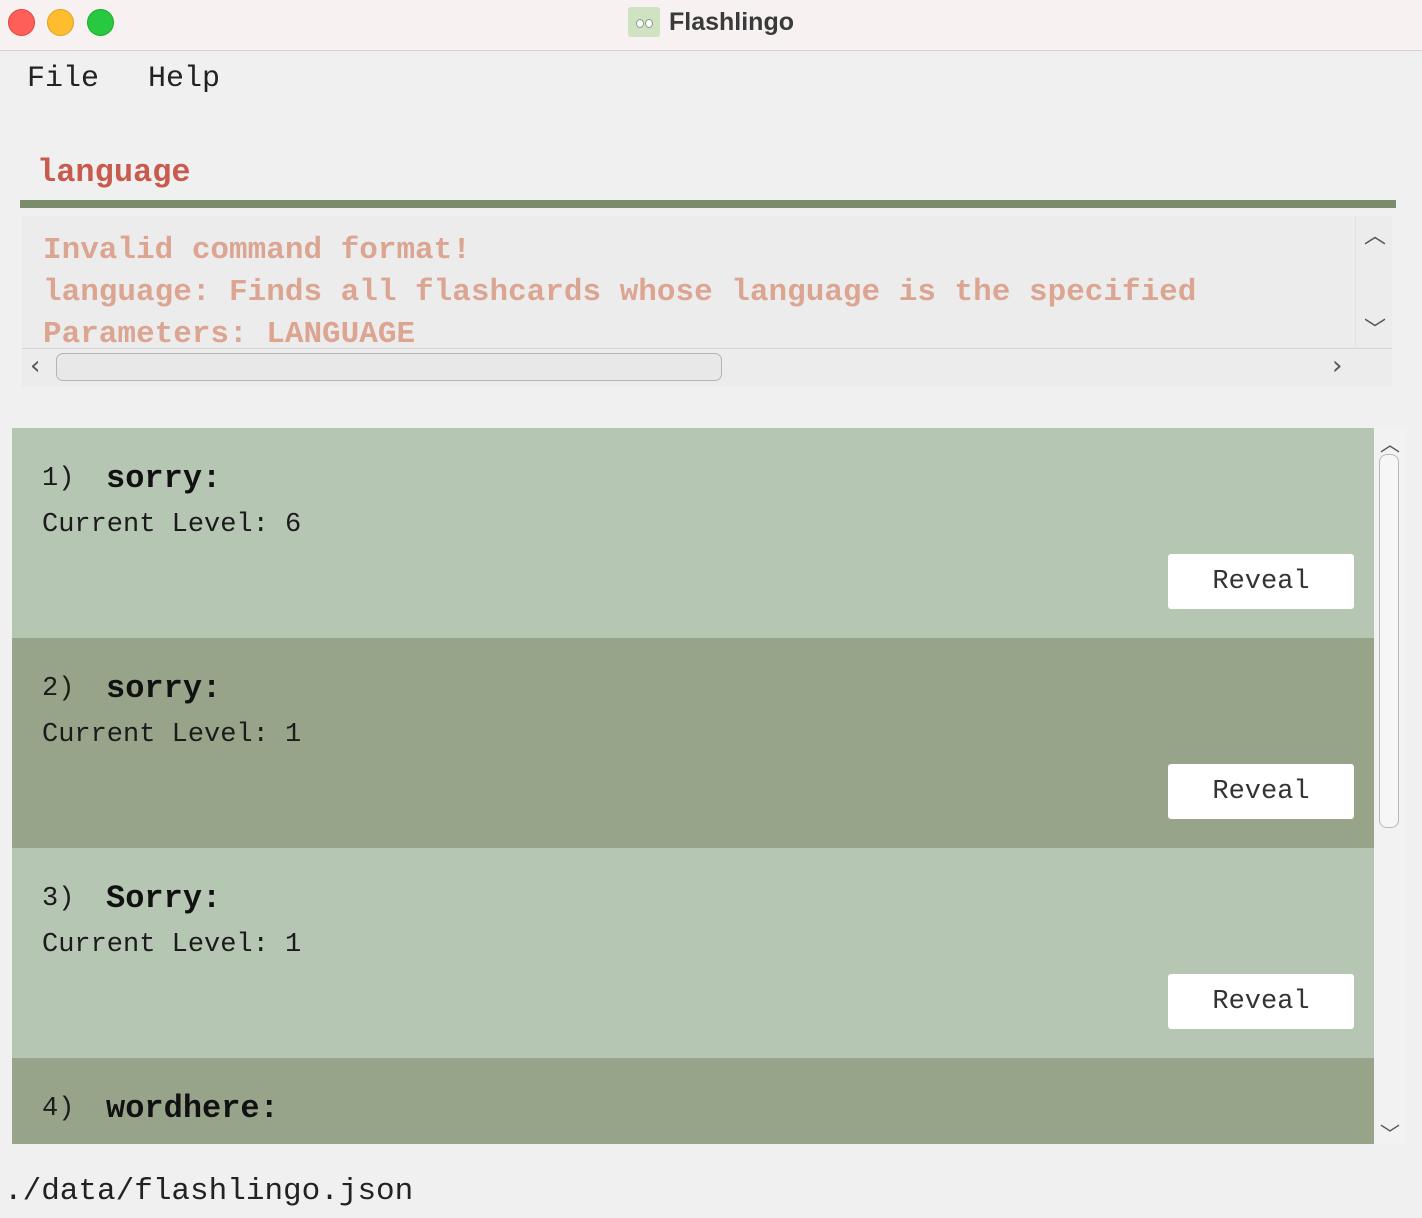 The height and width of the screenshot is (1218, 1422). I want to click on result-vertical-scrollbar: ︿ ﹀, so click(1373, 282).